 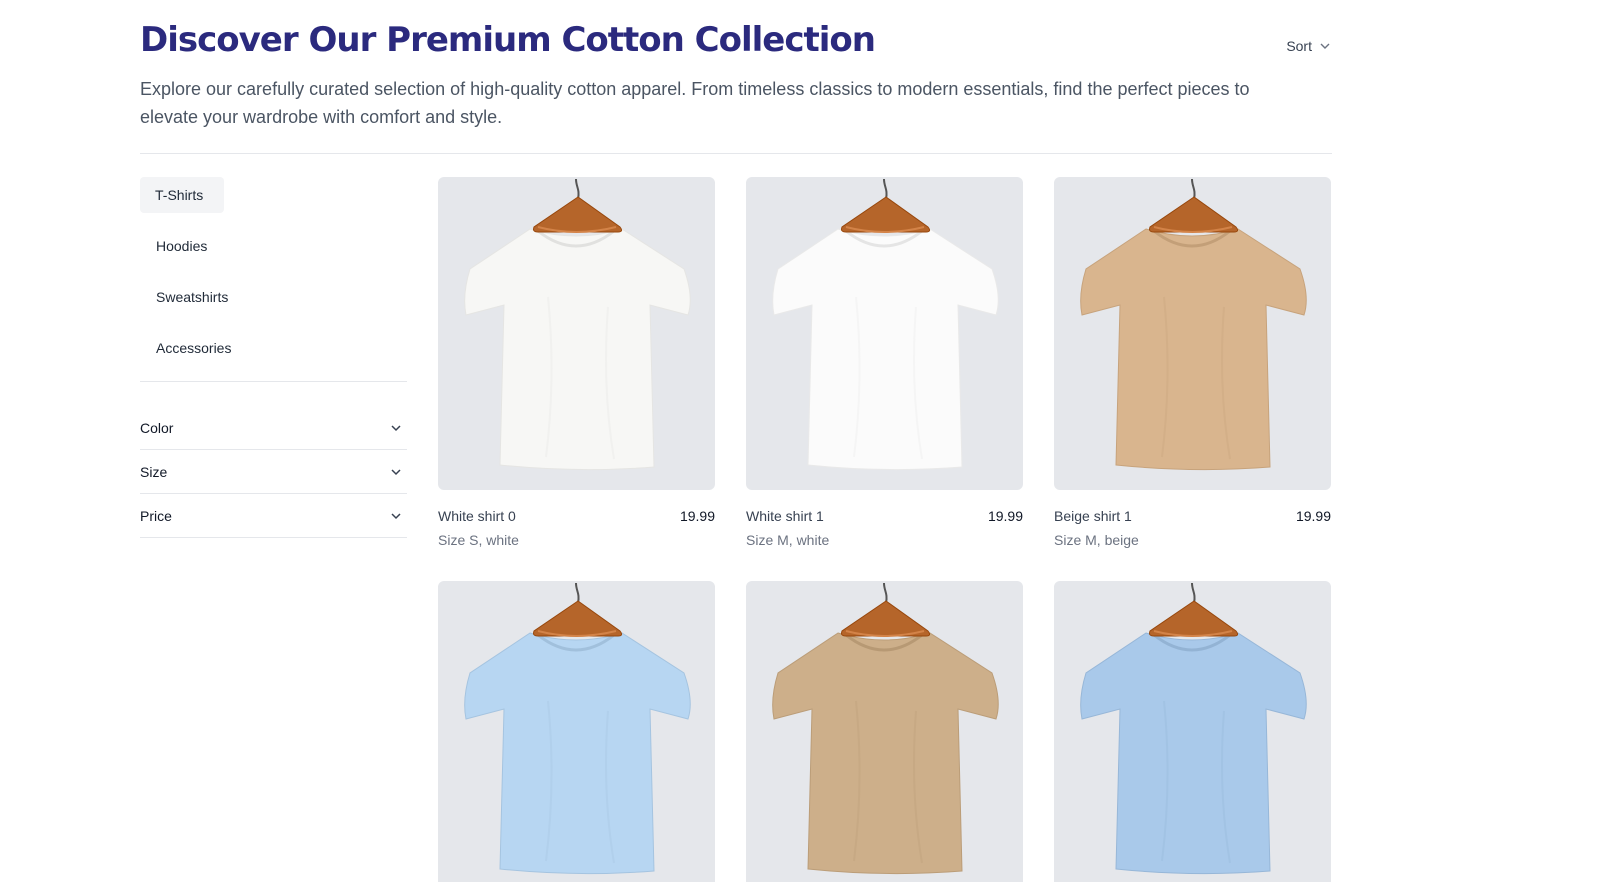 I want to click on product-card: White shirt 0 19.99 Size S, white, so click(x=576, y=362).